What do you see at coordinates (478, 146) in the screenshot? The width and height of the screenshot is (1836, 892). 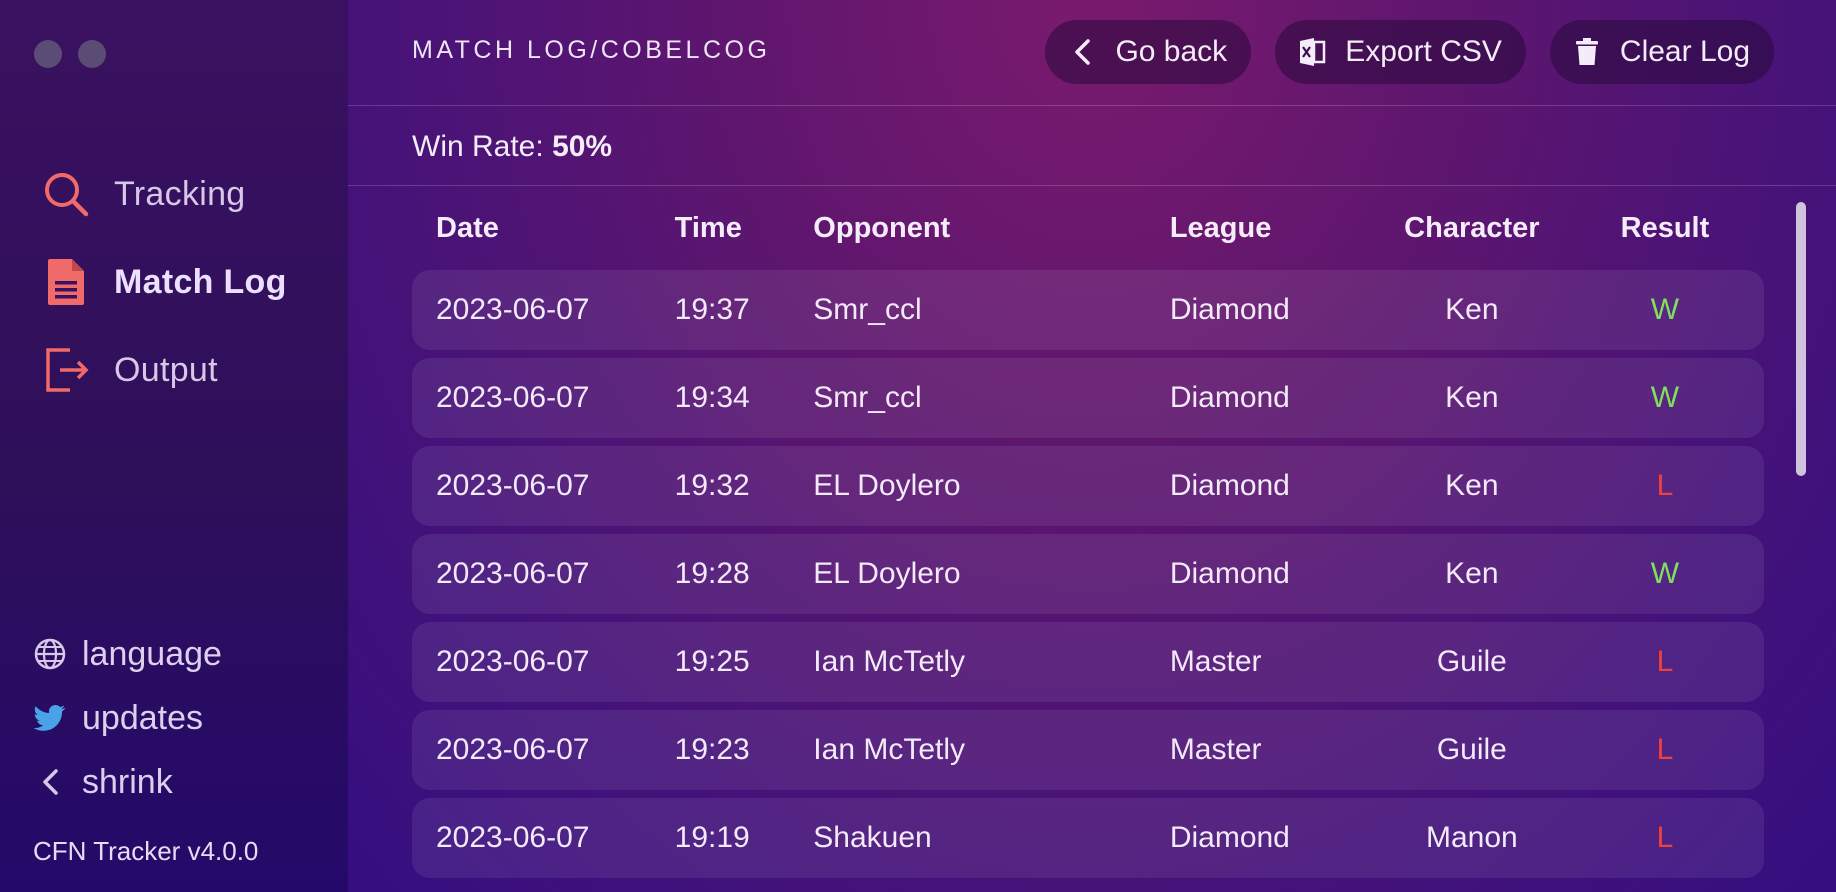 I see `win-rate-label: Win Rate:` at bounding box center [478, 146].